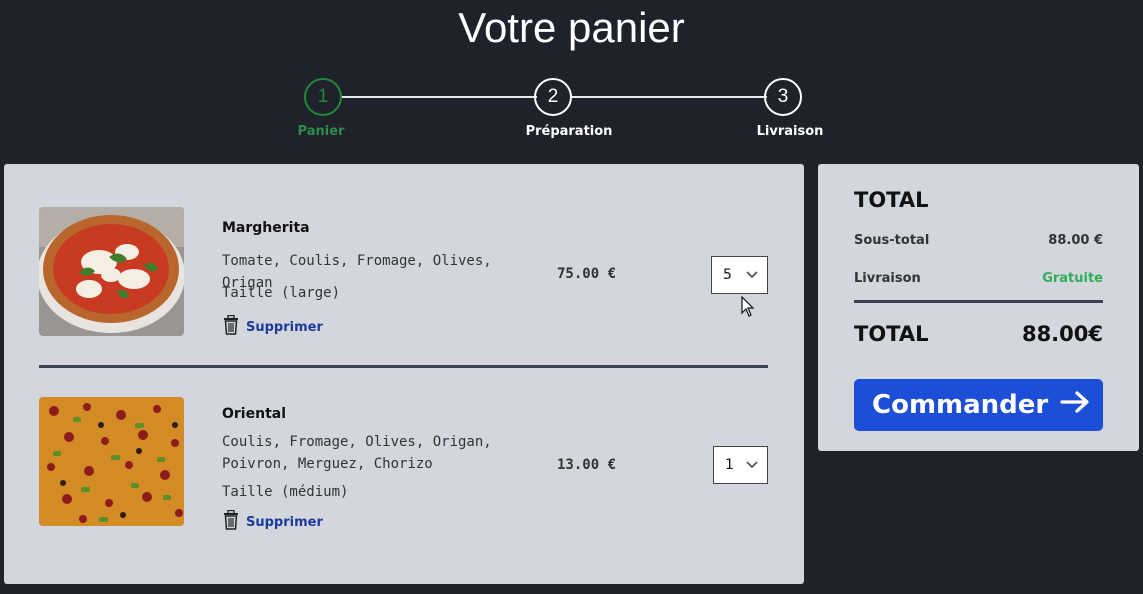  Describe the element at coordinates (587, 274) in the screenshot. I see `item-price: 75.00 €` at that location.